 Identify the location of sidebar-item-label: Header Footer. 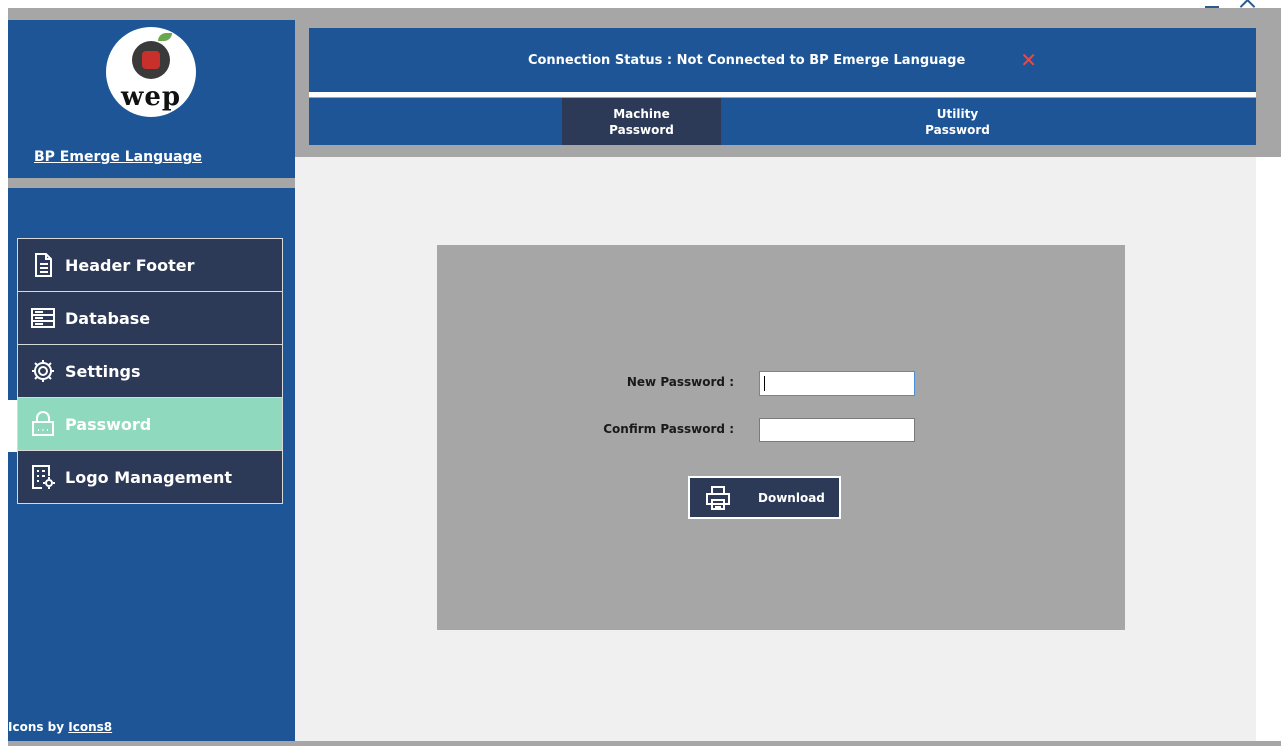
(130, 265).